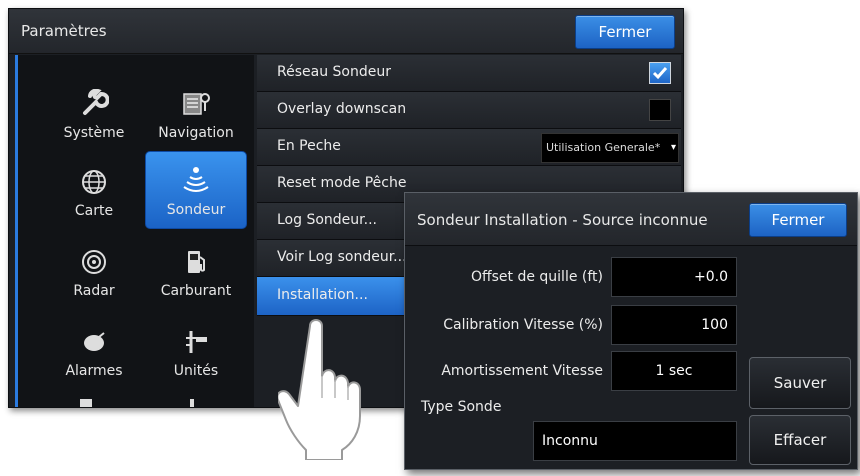 This screenshot has height=476, width=860. I want to click on type-sonde-field: Inconnu, so click(635, 441).